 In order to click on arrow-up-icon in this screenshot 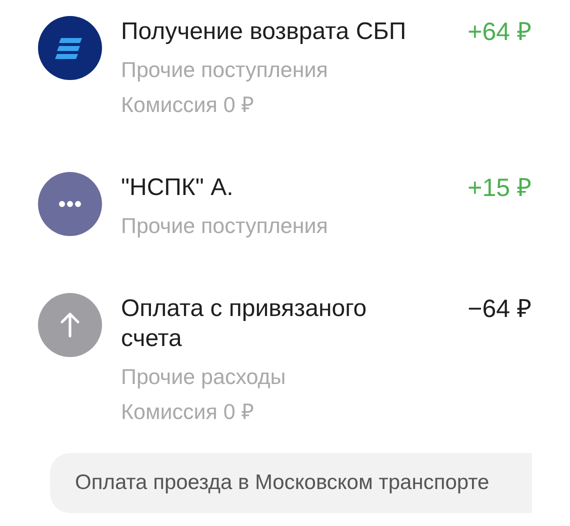, I will do `click(70, 325)`.